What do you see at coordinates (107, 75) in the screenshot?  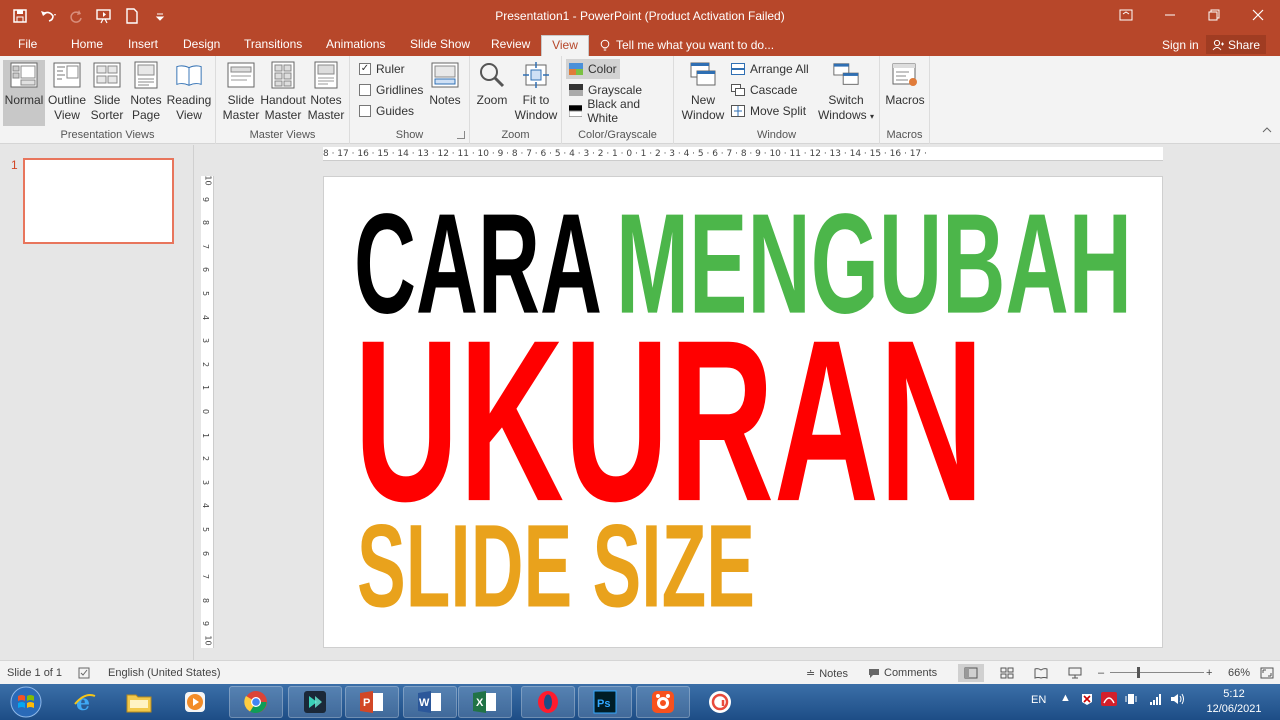 I see `slide-sorter-icon` at bounding box center [107, 75].